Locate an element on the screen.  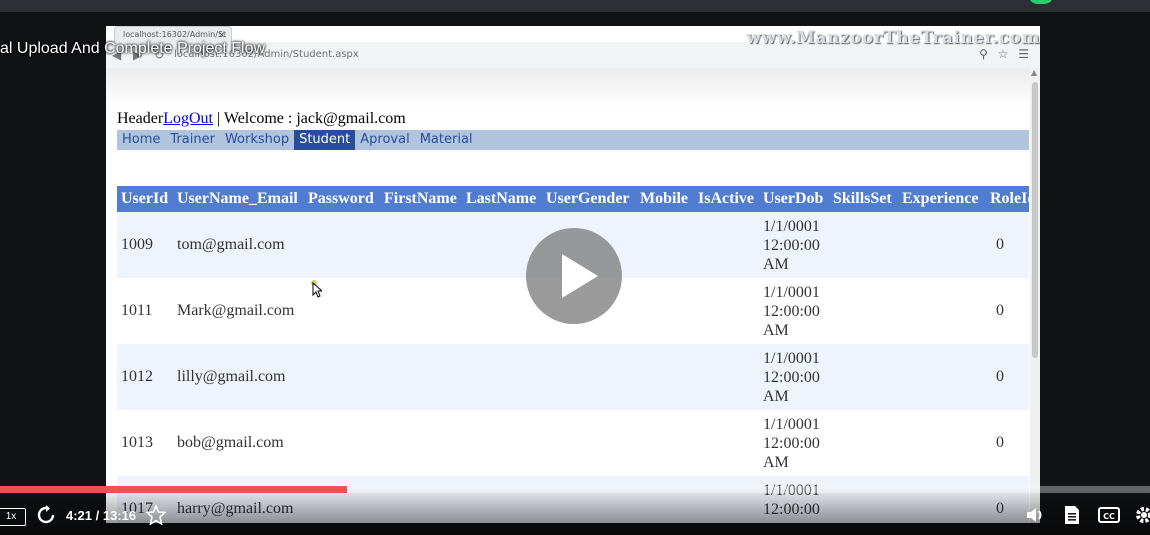
svg-text: CC is located at coordinates (1109, 516).